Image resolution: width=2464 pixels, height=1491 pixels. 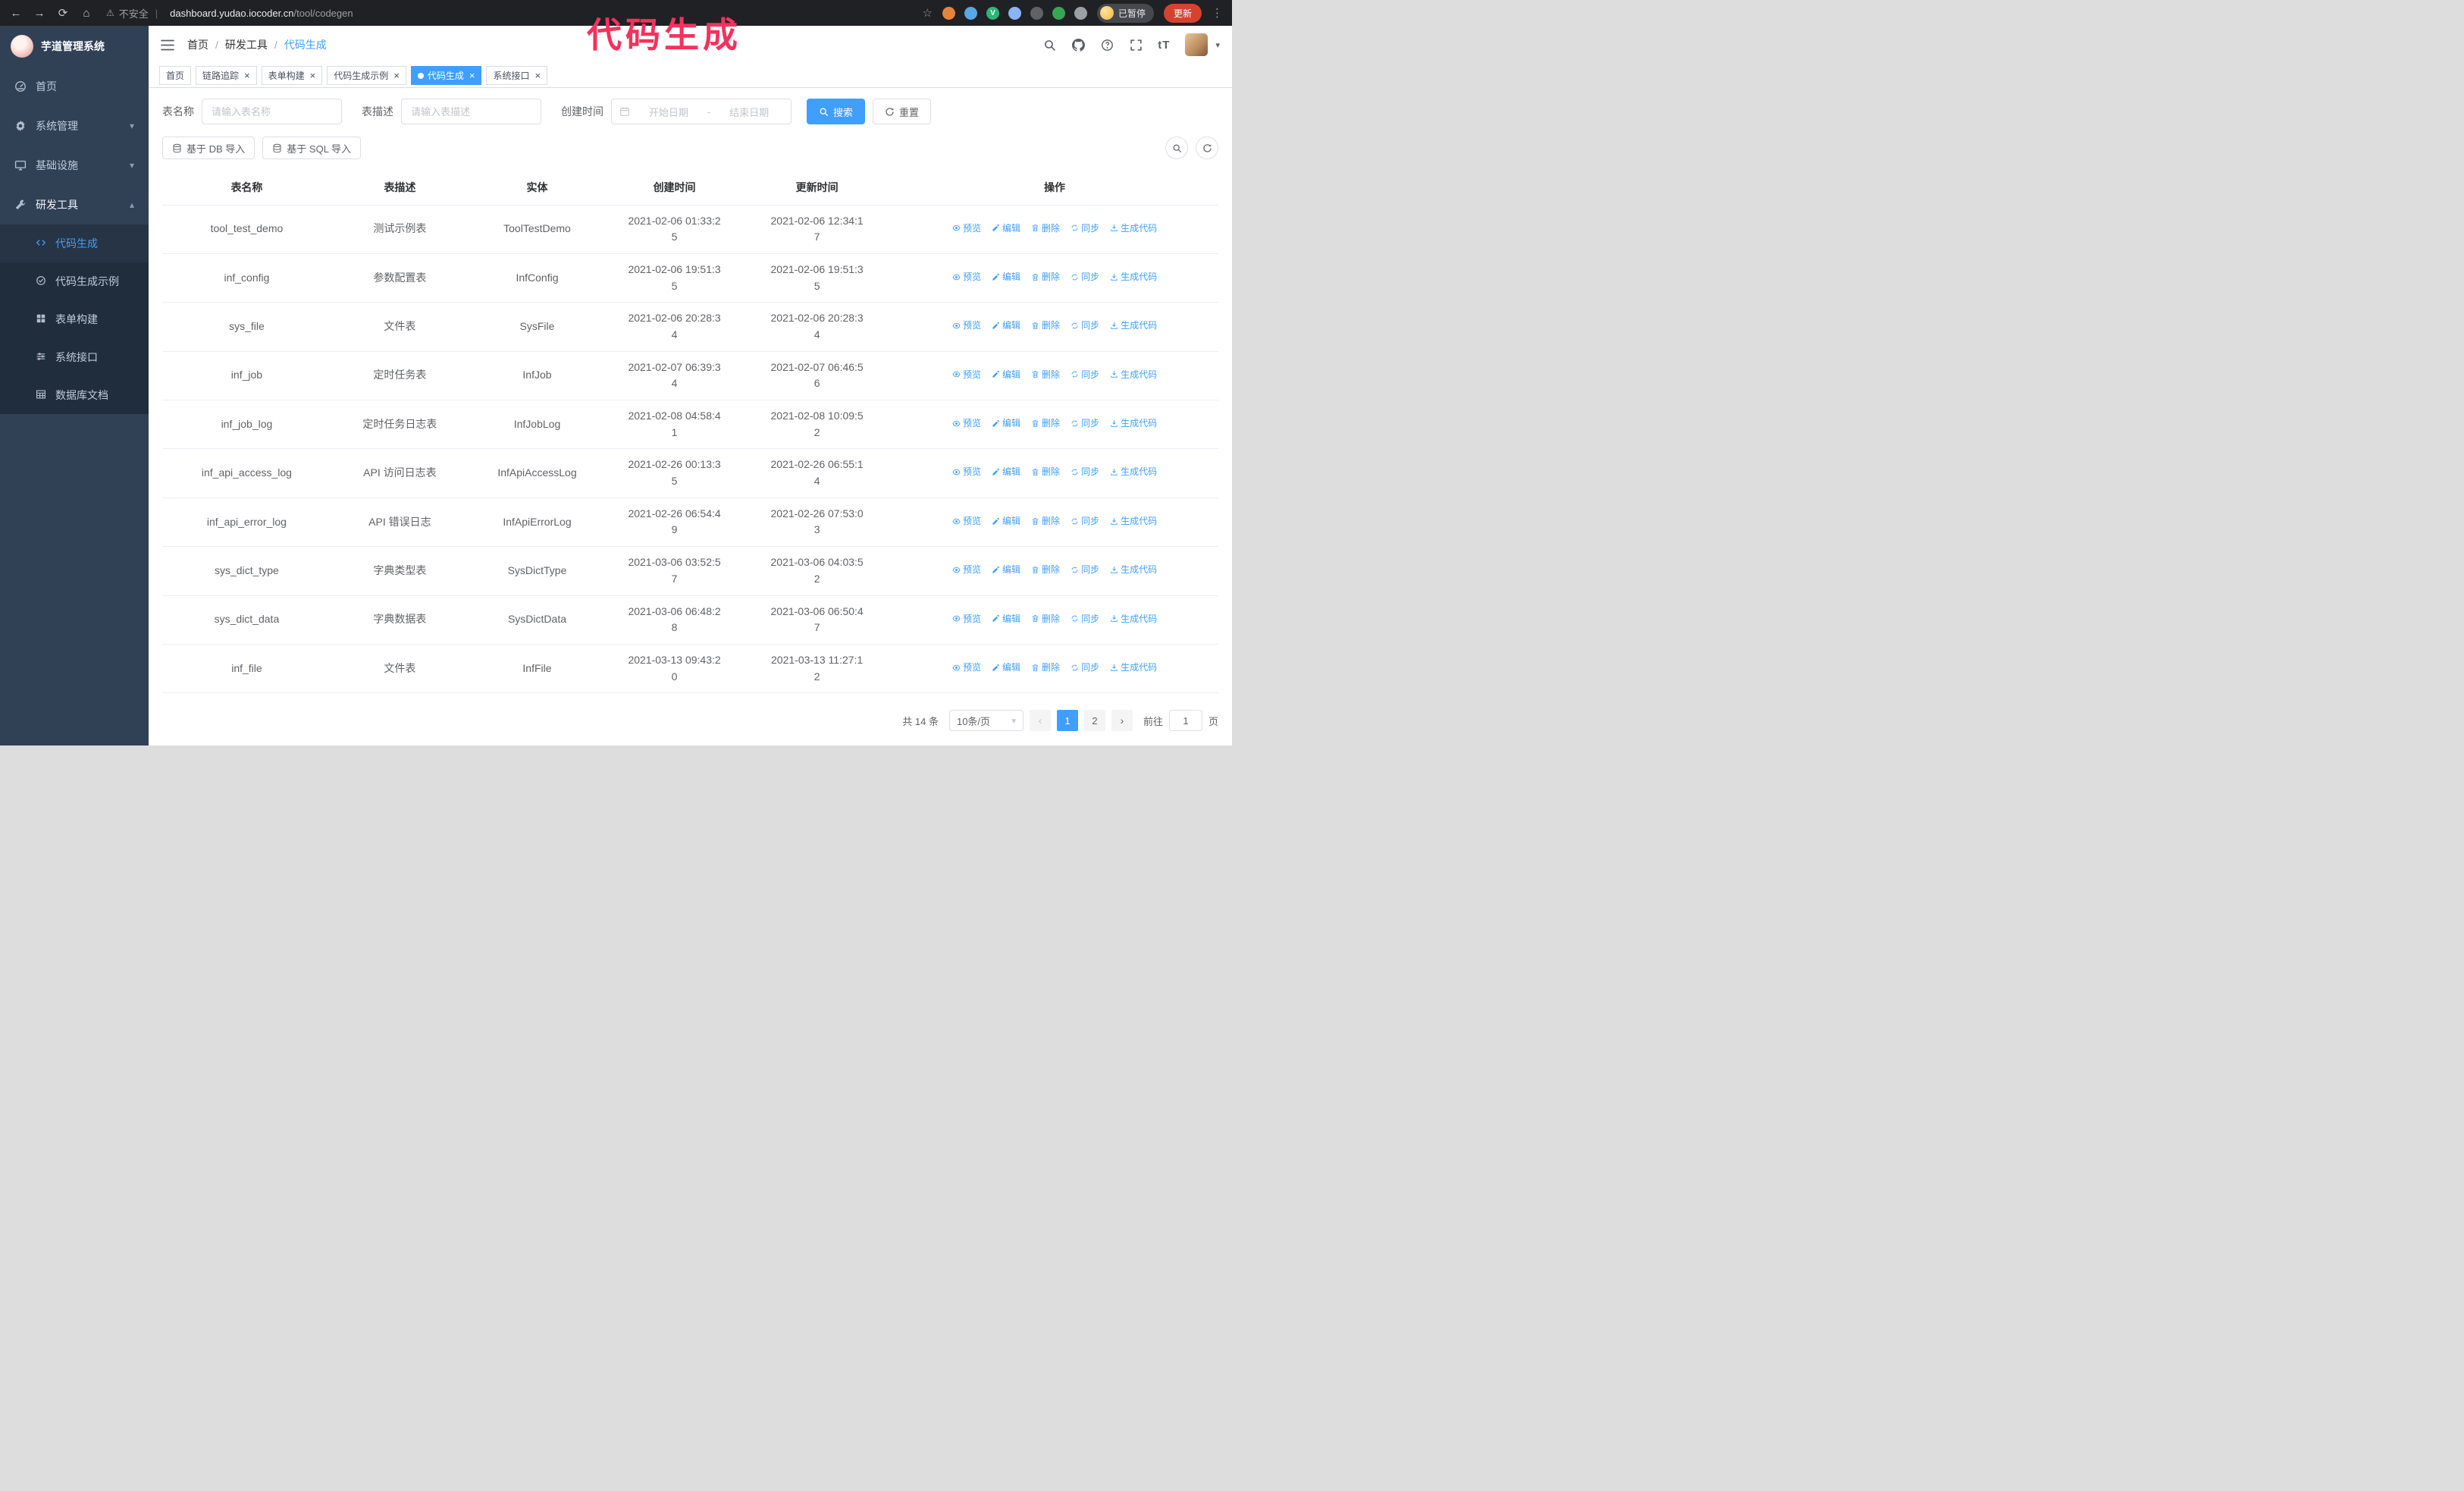 What do you see at coordinates (446, 75) in the screenshot?
I see `tab-4: 代码生成 ×` at bounding box center [446, 75].